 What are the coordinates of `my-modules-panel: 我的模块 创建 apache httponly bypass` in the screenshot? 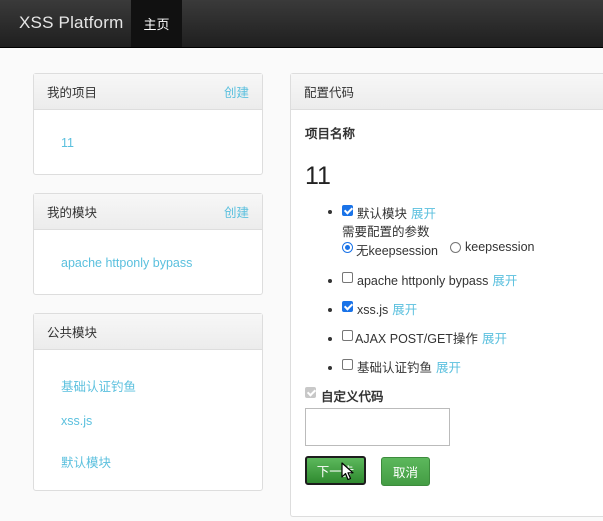 It's located at (148, 244).